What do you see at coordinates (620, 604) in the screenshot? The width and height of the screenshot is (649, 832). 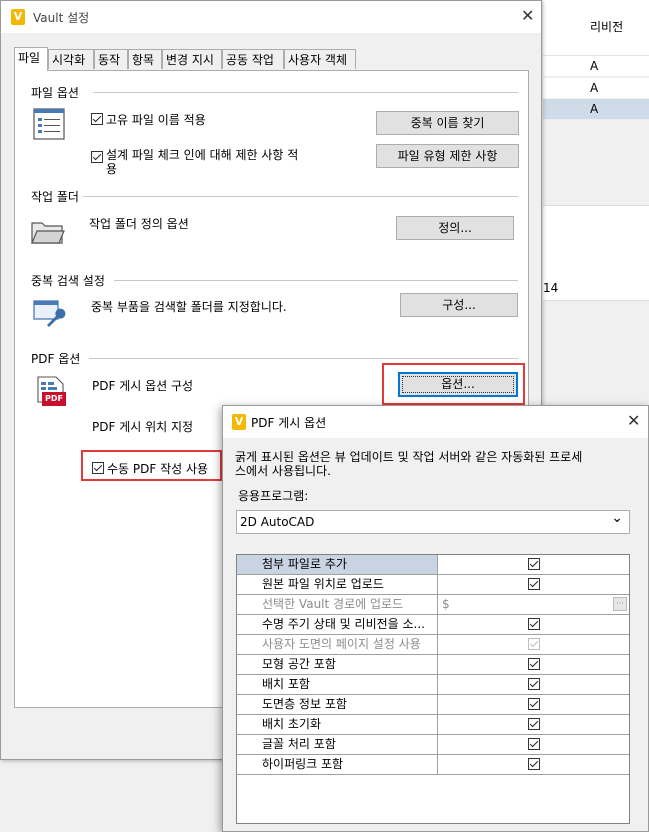 I see `browse-ellipsis-button: ···` at bounding box center [620, 604].